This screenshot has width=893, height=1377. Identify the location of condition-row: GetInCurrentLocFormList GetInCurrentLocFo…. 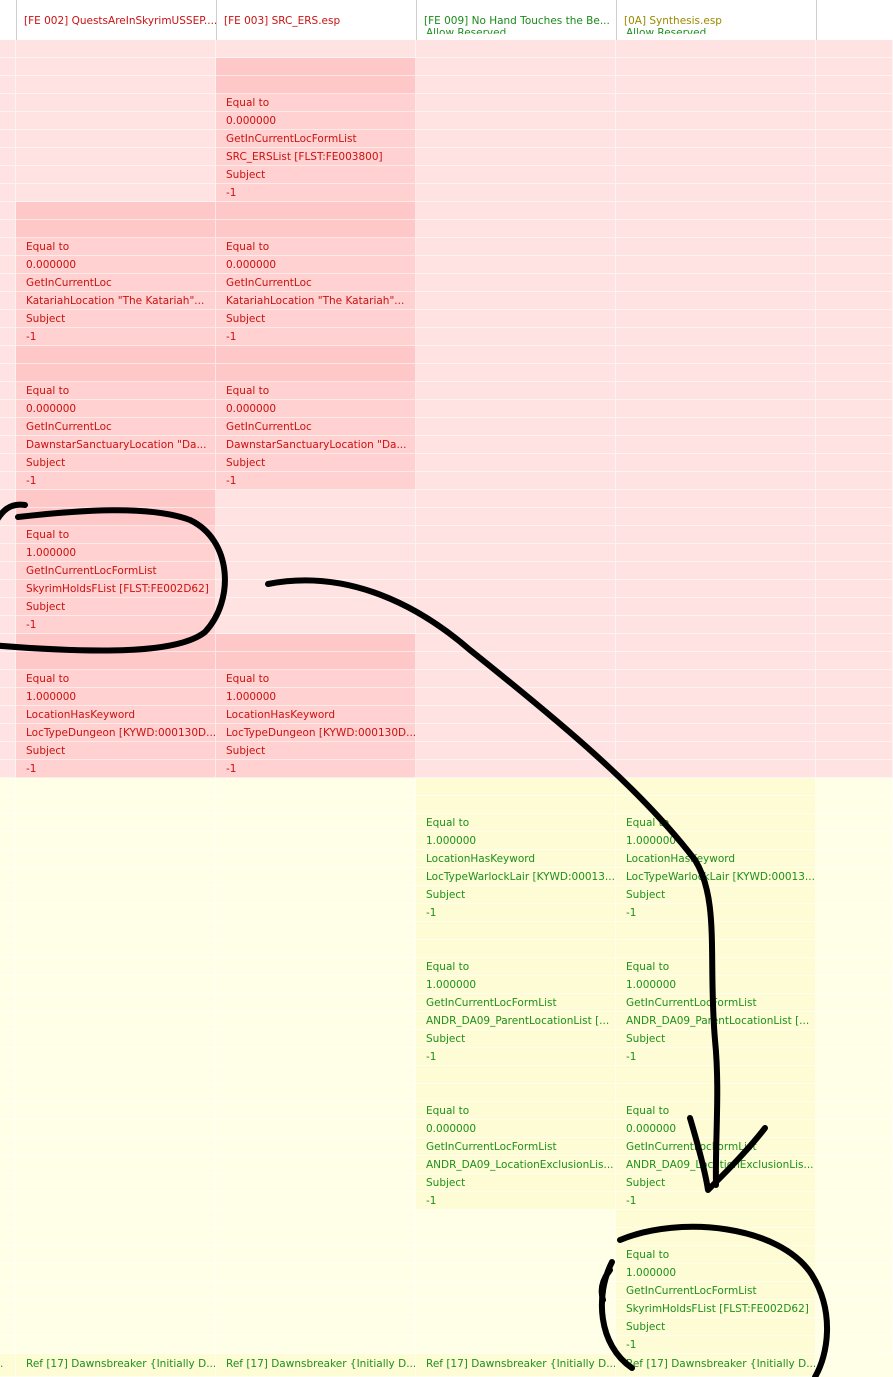
(446, 1147).